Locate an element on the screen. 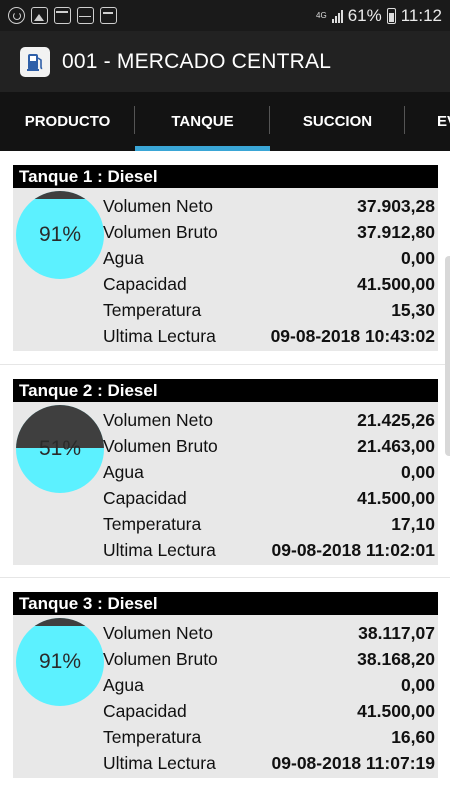 Image resolution: width=450 pixels, height=800 pixels. whatsapp-icon is located at coordinates (16, 15).